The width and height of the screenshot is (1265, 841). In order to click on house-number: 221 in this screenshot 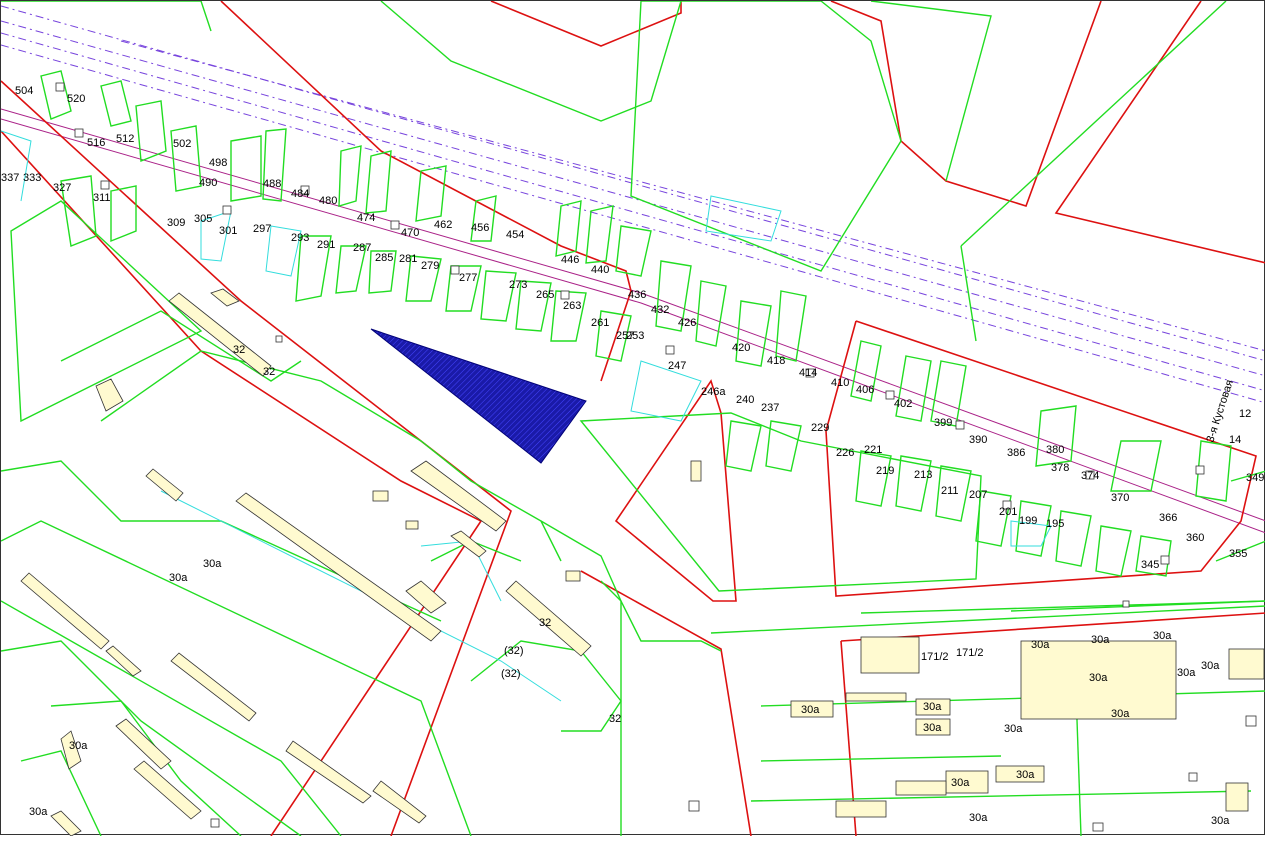, I will do `click(873, 450)`.